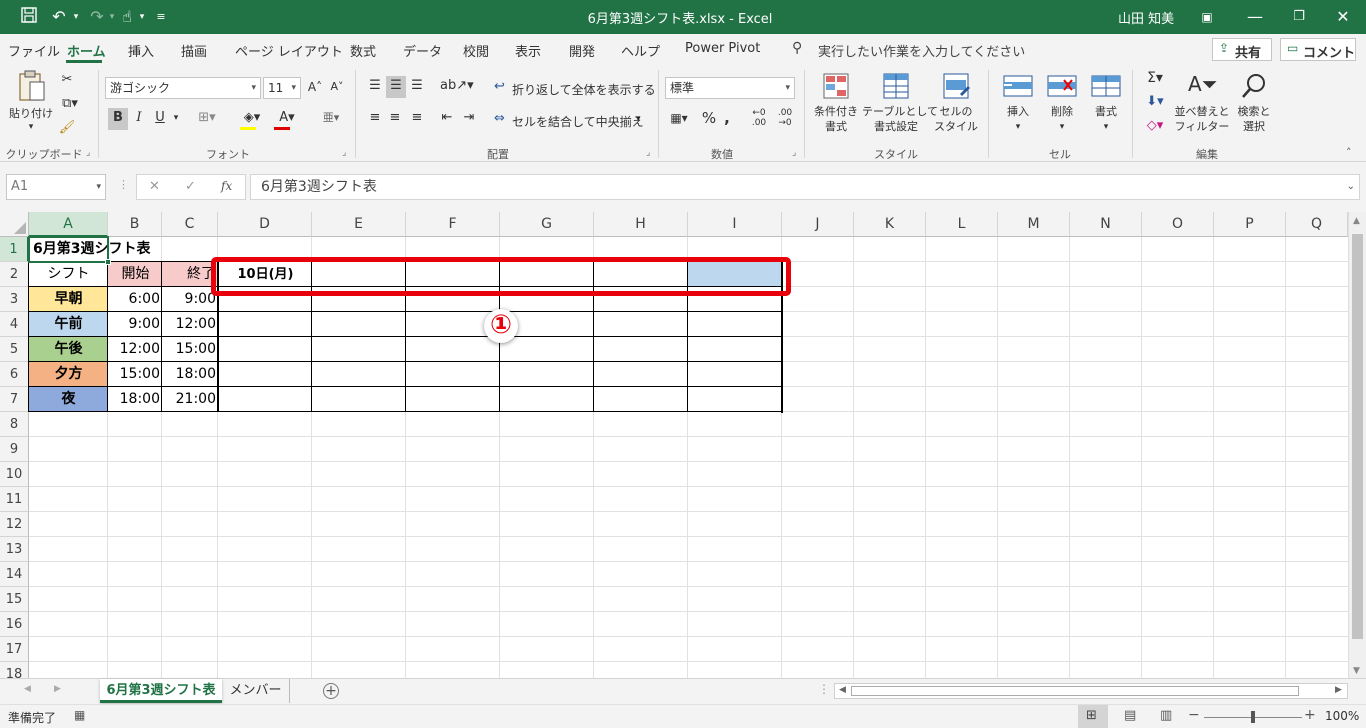  I want to click on font-color-icon: A▾, so click(287, 118).